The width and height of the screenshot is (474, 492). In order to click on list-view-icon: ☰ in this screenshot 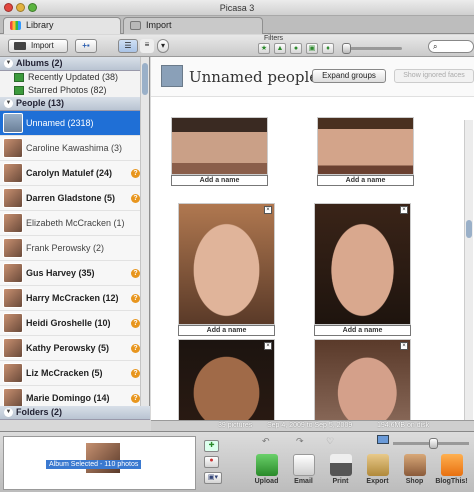, I will do `click(128, 45)`.